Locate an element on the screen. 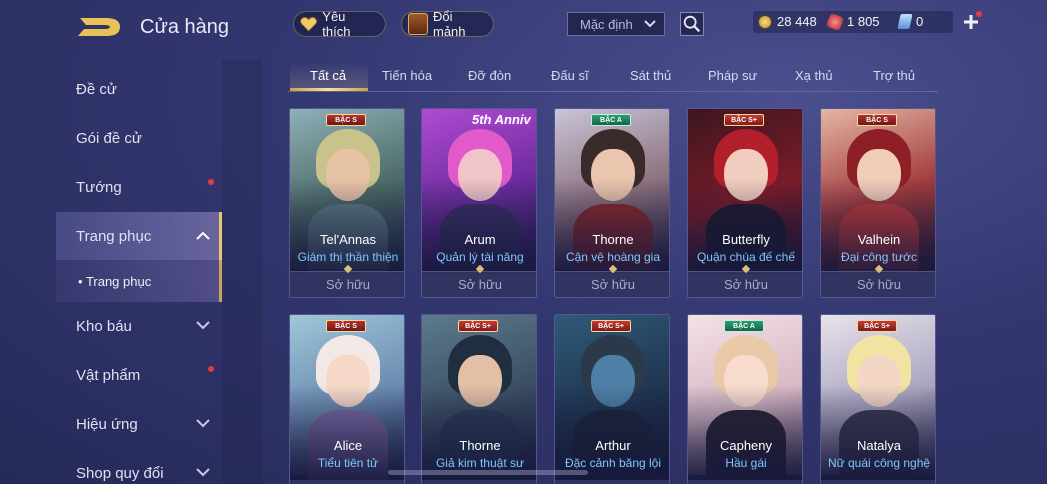 The height and width of the screenshot is (484, 1047). skin-card: BẬC S+ Natalya Nữ quái công nghệ is located at coordinates (878, 399).